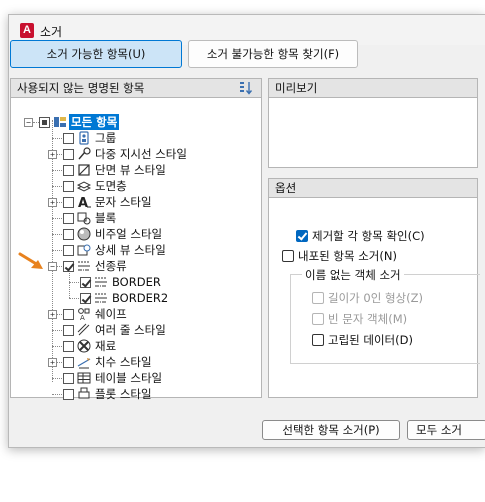  Describe the element at coordinates (136, 266) in the screenshot. I see `tree-item-row: − 선종류` at that location.